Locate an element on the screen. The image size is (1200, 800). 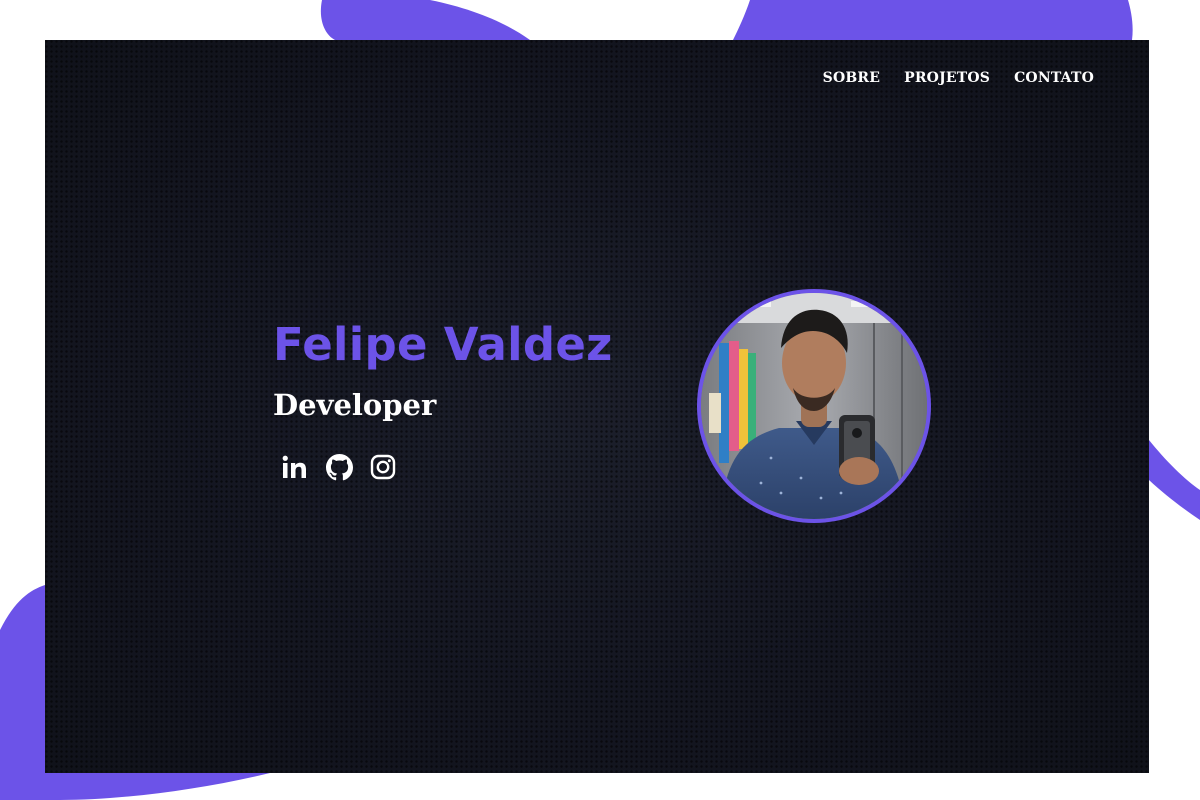
nav-link-projetos: PROJETOS is located at coordinates (947, 78).